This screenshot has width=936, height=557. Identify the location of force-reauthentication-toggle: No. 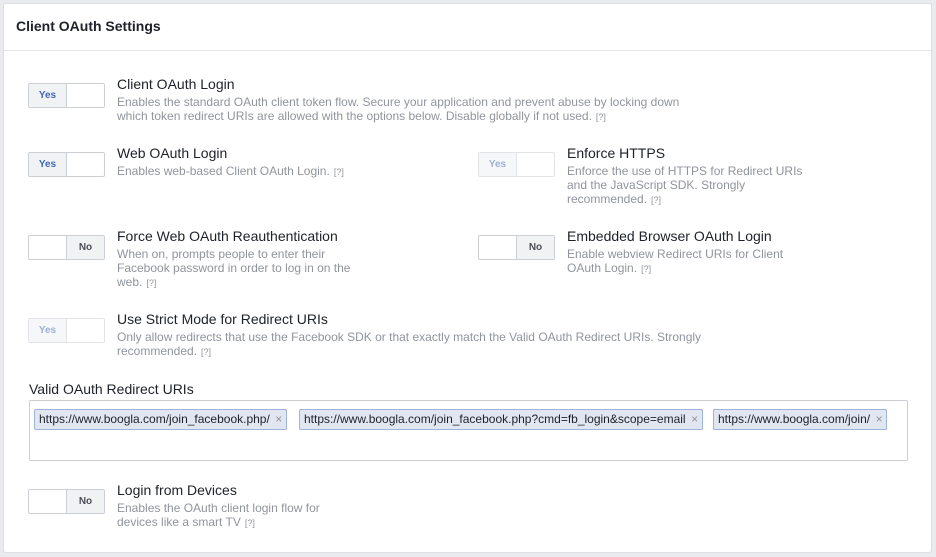
(66, 247).